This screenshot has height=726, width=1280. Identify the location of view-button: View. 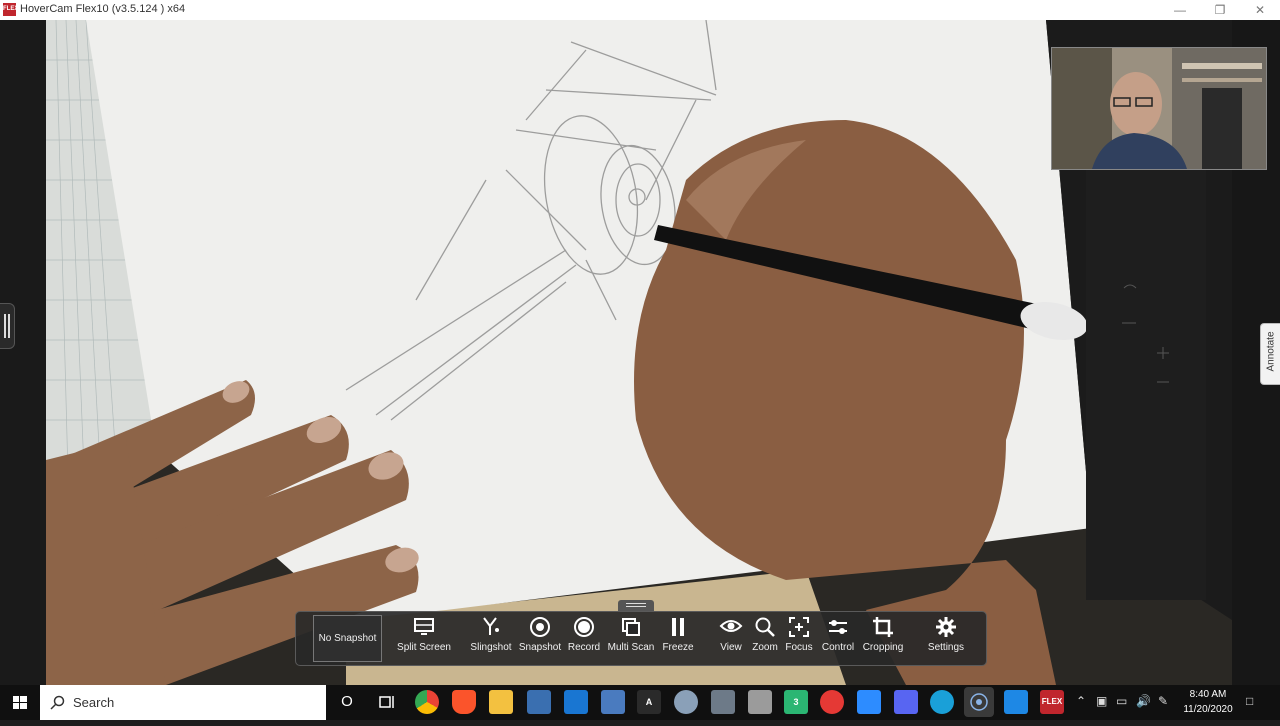
(731, 639).